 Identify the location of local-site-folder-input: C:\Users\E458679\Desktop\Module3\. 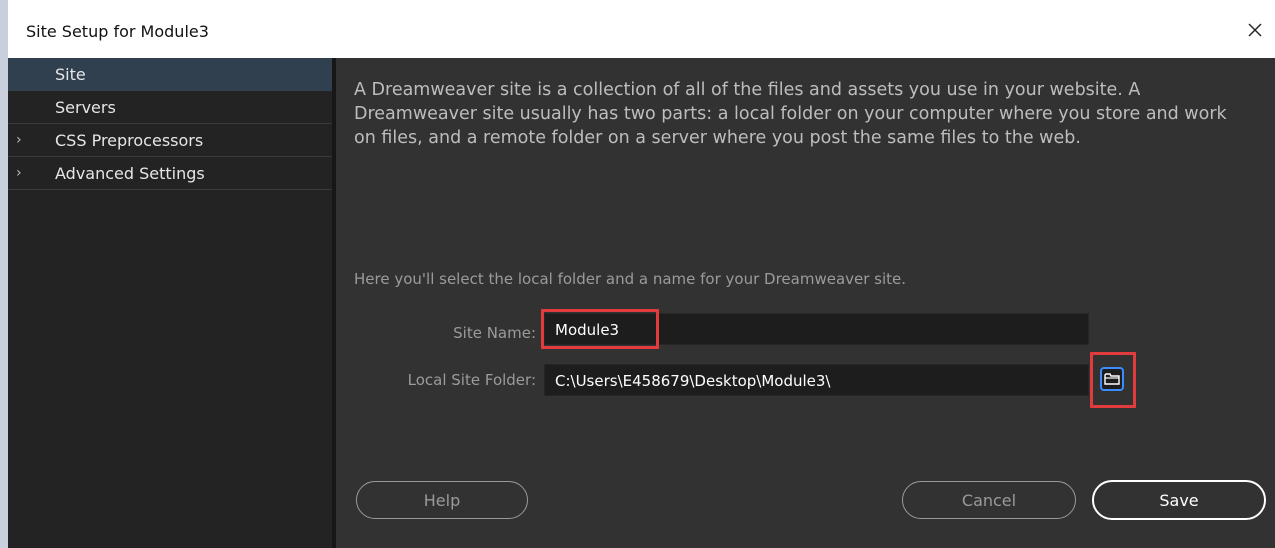
(816, 380).